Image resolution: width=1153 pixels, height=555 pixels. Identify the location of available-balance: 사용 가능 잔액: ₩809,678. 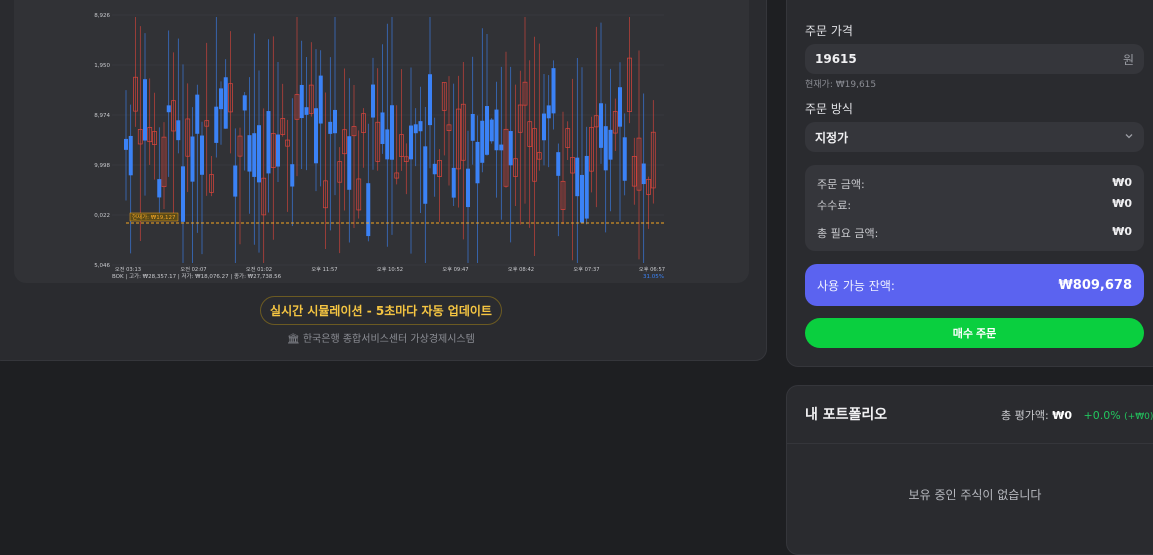
(974, 285).